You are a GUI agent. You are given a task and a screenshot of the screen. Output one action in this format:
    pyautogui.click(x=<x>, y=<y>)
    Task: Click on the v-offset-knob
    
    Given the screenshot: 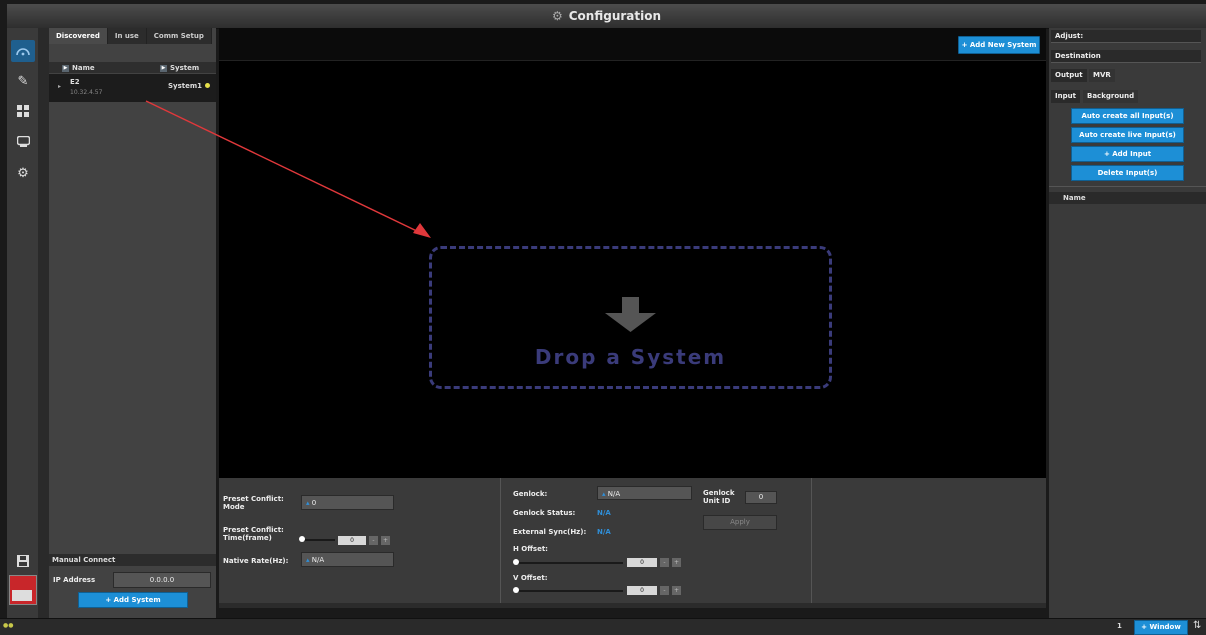 What is the action you would take?
    pyautogui.click(x=516, y=590)
    